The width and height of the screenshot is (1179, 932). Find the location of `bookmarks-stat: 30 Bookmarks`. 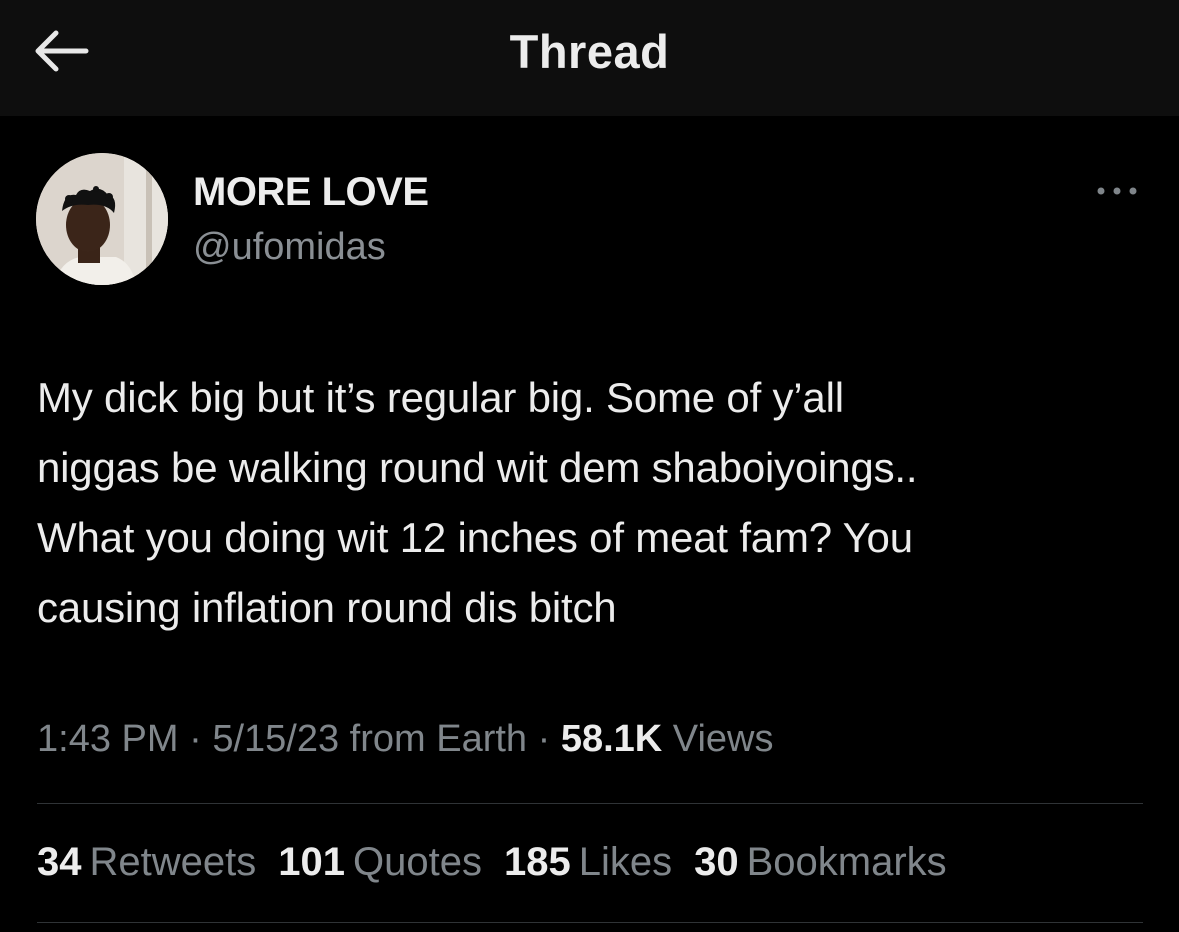

bookmarks-stat: 30 Bookmarks is located at coordinates (820, 862).